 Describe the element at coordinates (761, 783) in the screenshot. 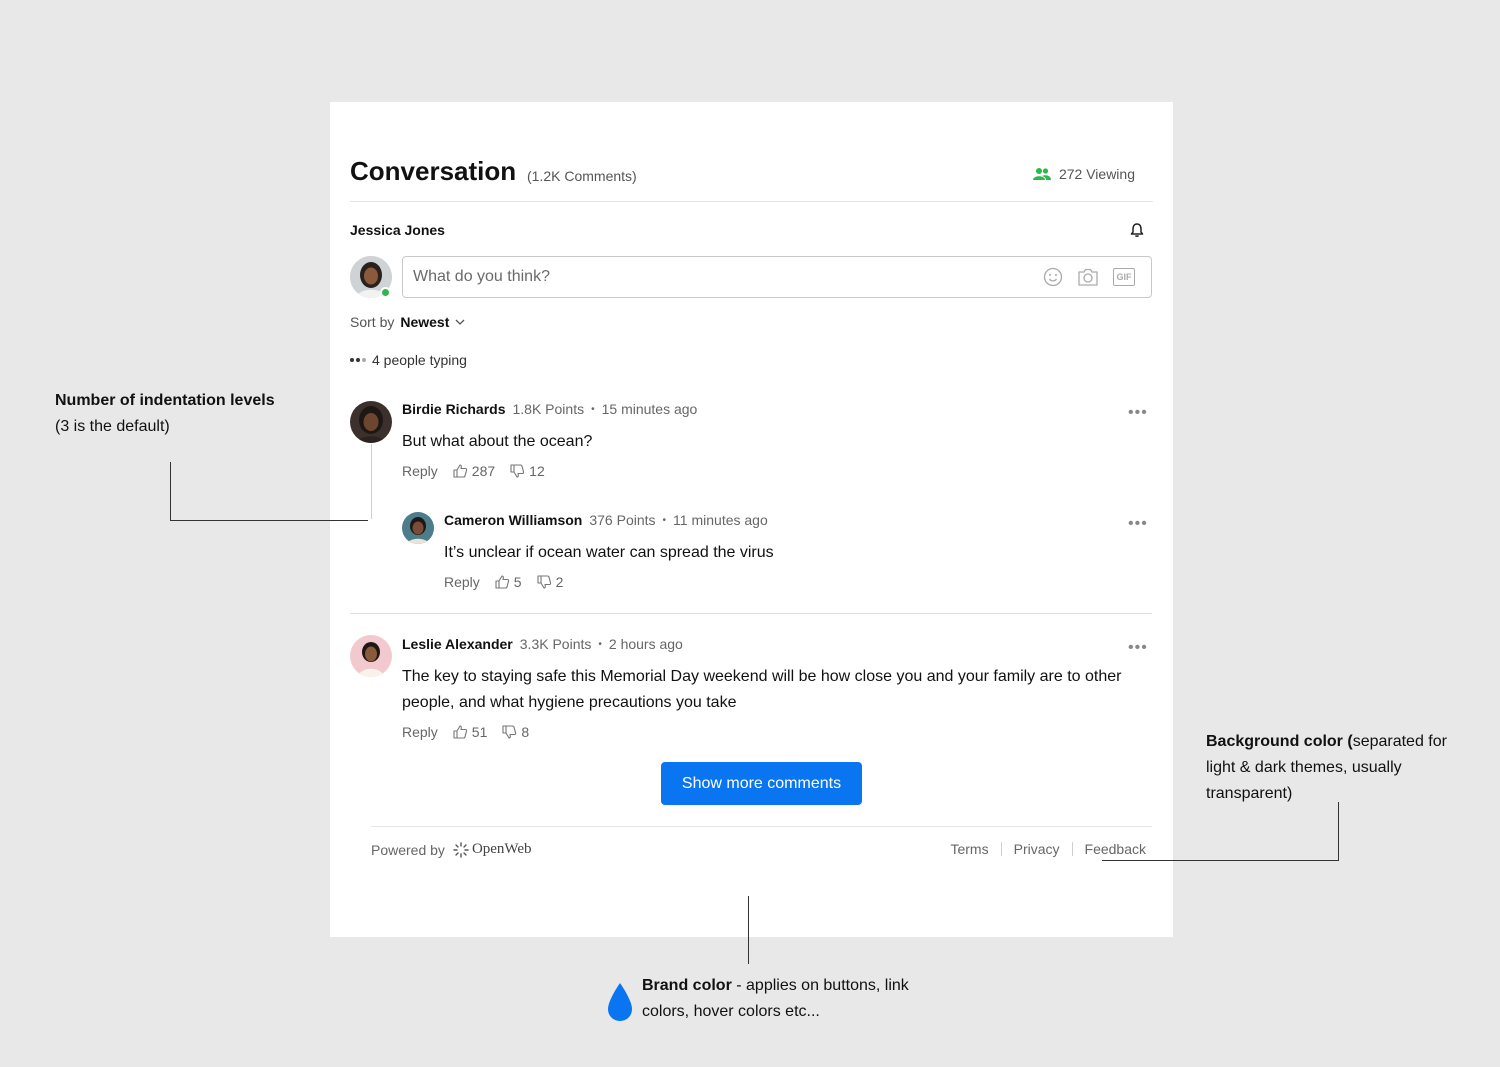

I see `show-more-comments-button: Show more comments` at that location.